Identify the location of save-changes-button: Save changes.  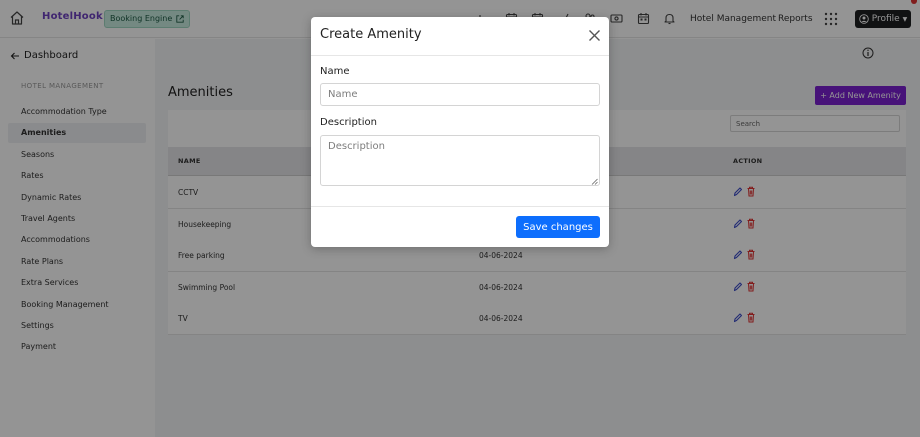
(558, 227).